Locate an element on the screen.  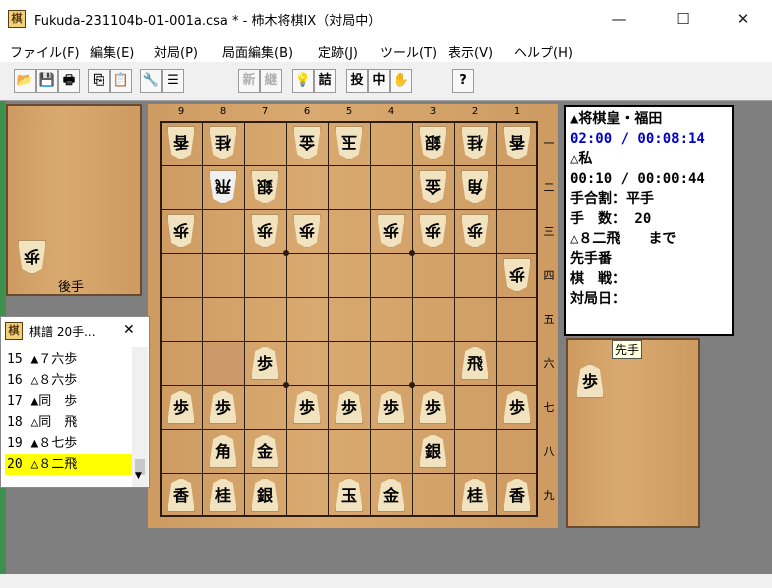
sente-player-name: ▲将棋皇・福田 is located at coordinates (616, 119).